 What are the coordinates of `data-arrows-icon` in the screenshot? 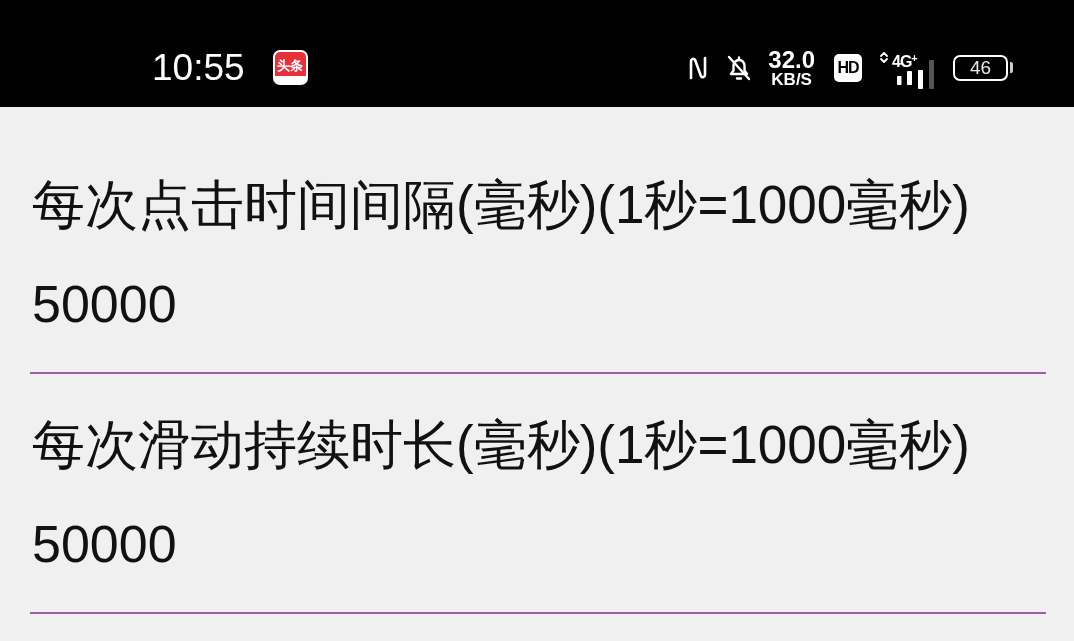 It's located at (884, 57).